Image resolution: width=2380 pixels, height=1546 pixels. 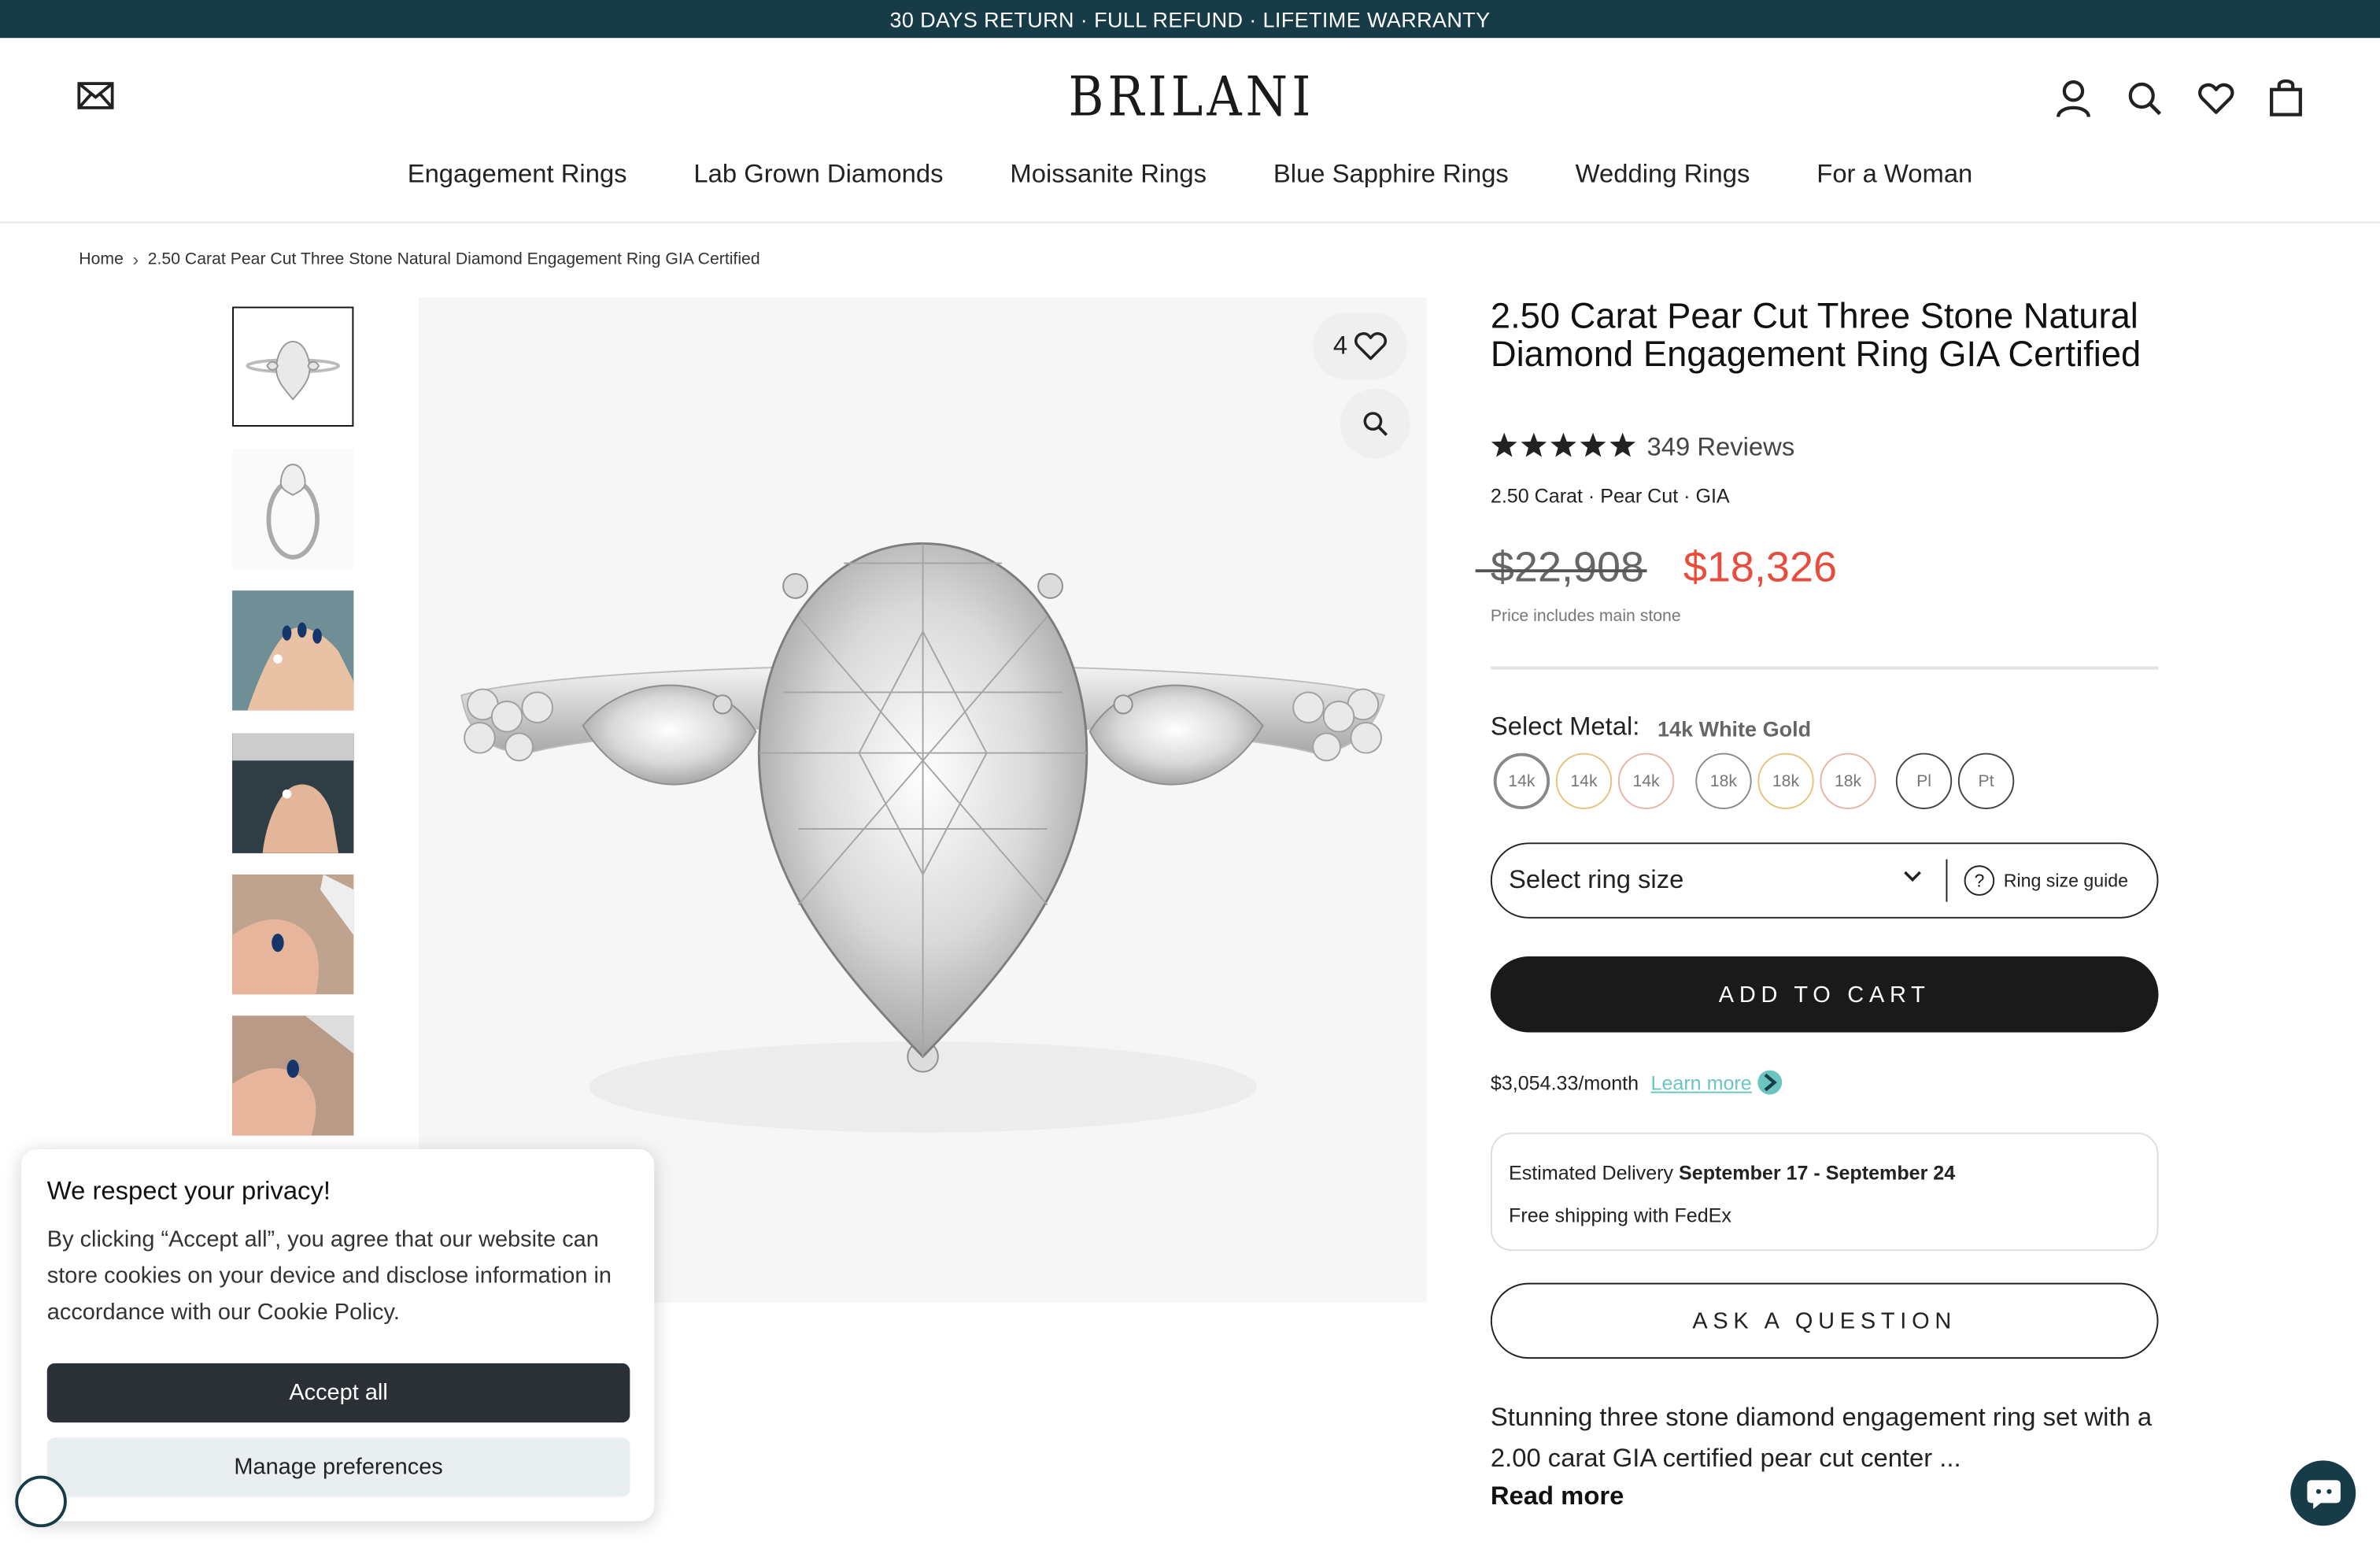 I want to click on star-icons, so click(x=1563, y=444).